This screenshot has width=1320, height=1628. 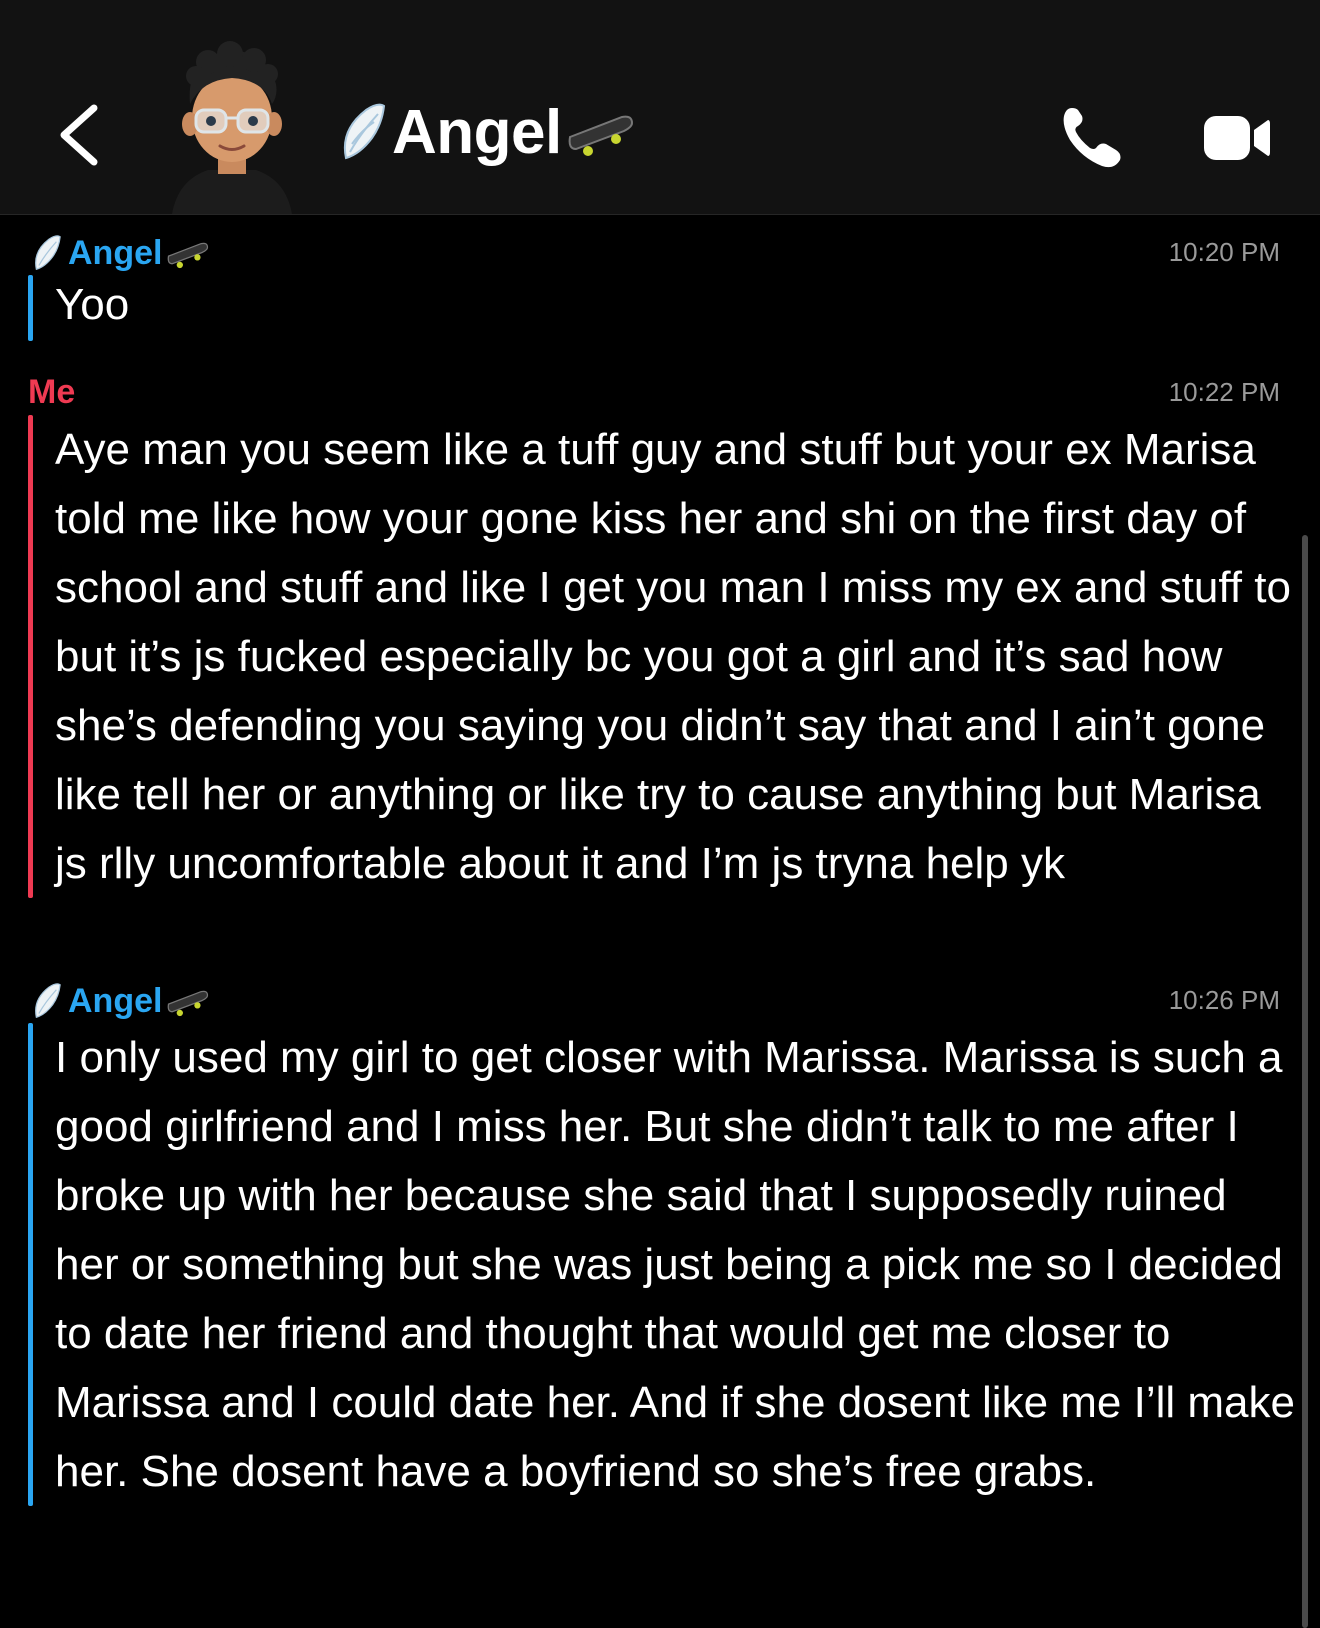 I want to click on chevron-left-icon, so click(x=82, y=135).